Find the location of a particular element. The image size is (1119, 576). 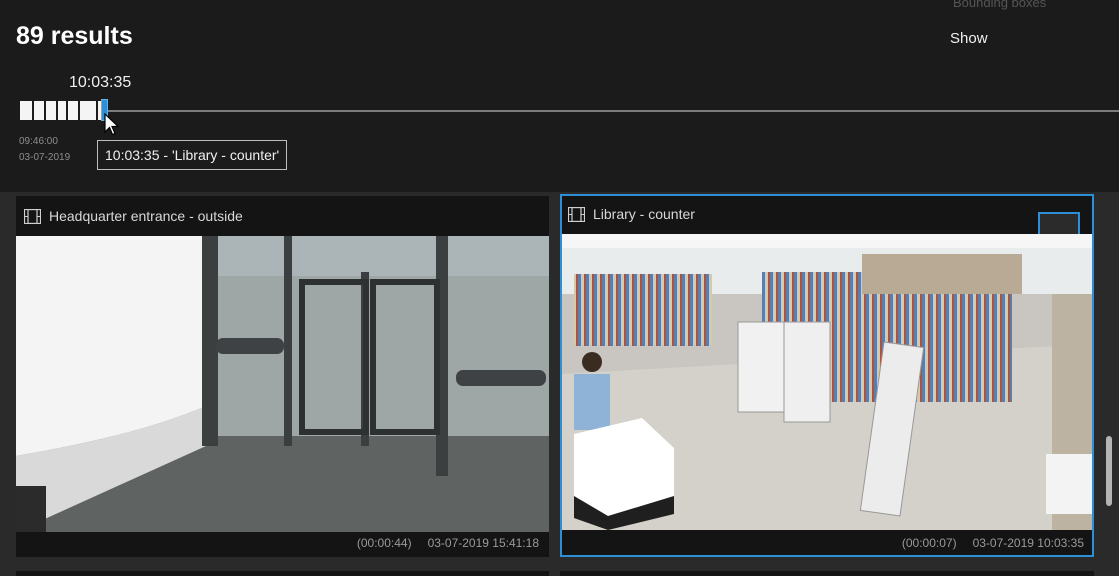

timeline-start-date-value: 03-07-2019 is located at coordinates (45, 157).